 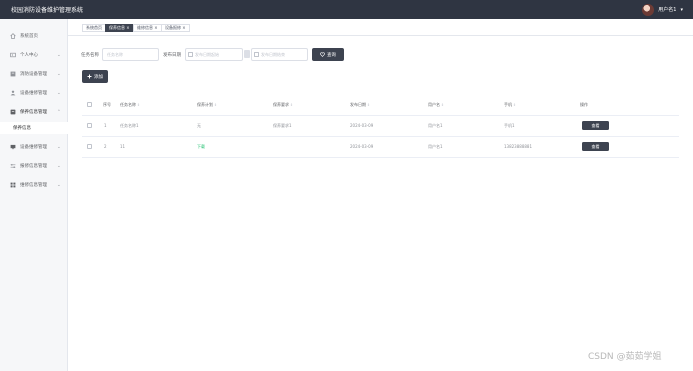 What do you see at coordinates (282, 125) in the screenshot?
I see `cell-requirement: 保养要求1` at bounding box center [282, 125].